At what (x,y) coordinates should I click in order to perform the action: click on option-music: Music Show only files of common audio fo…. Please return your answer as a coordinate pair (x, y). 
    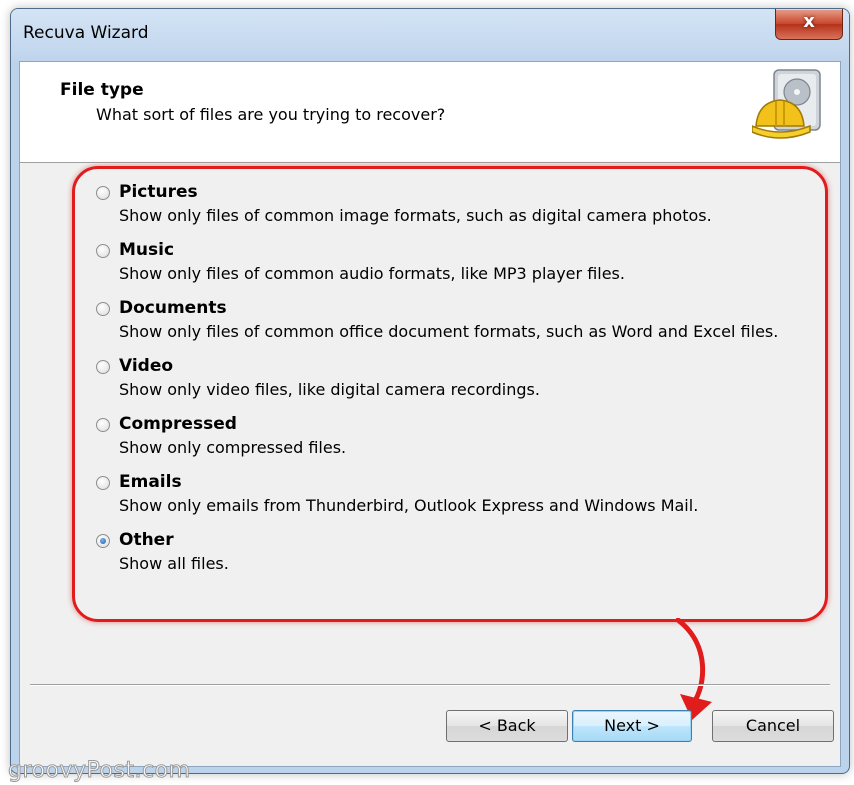
    Looking at the image, I should click on (446, 269).